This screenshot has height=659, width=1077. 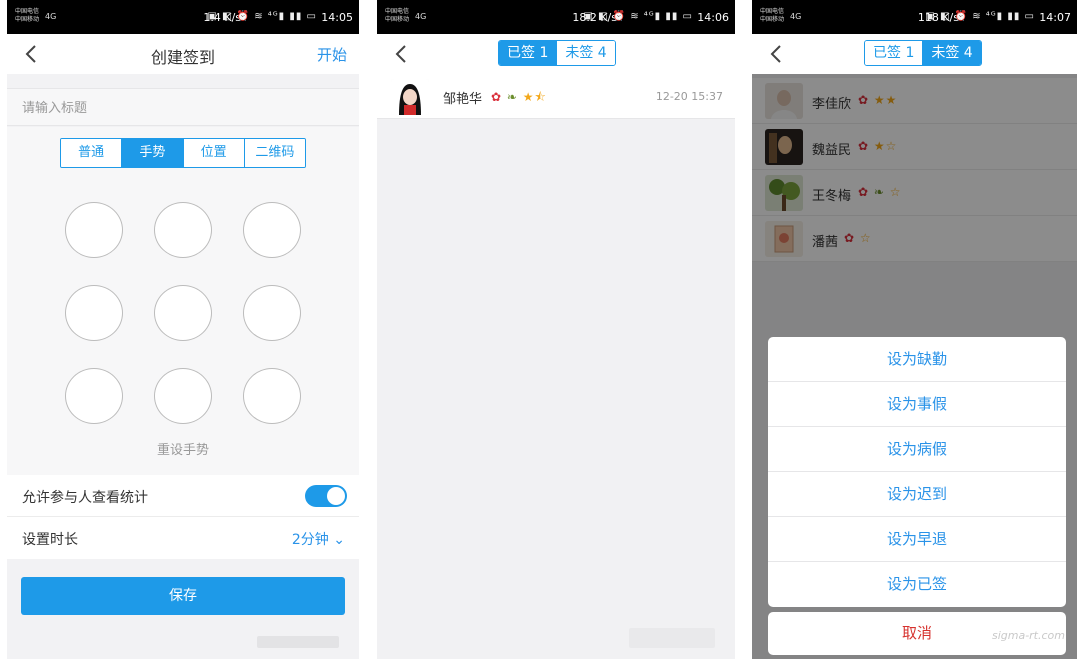 I want to click on duration-label: 设置时长, so click(x=50, y=540).